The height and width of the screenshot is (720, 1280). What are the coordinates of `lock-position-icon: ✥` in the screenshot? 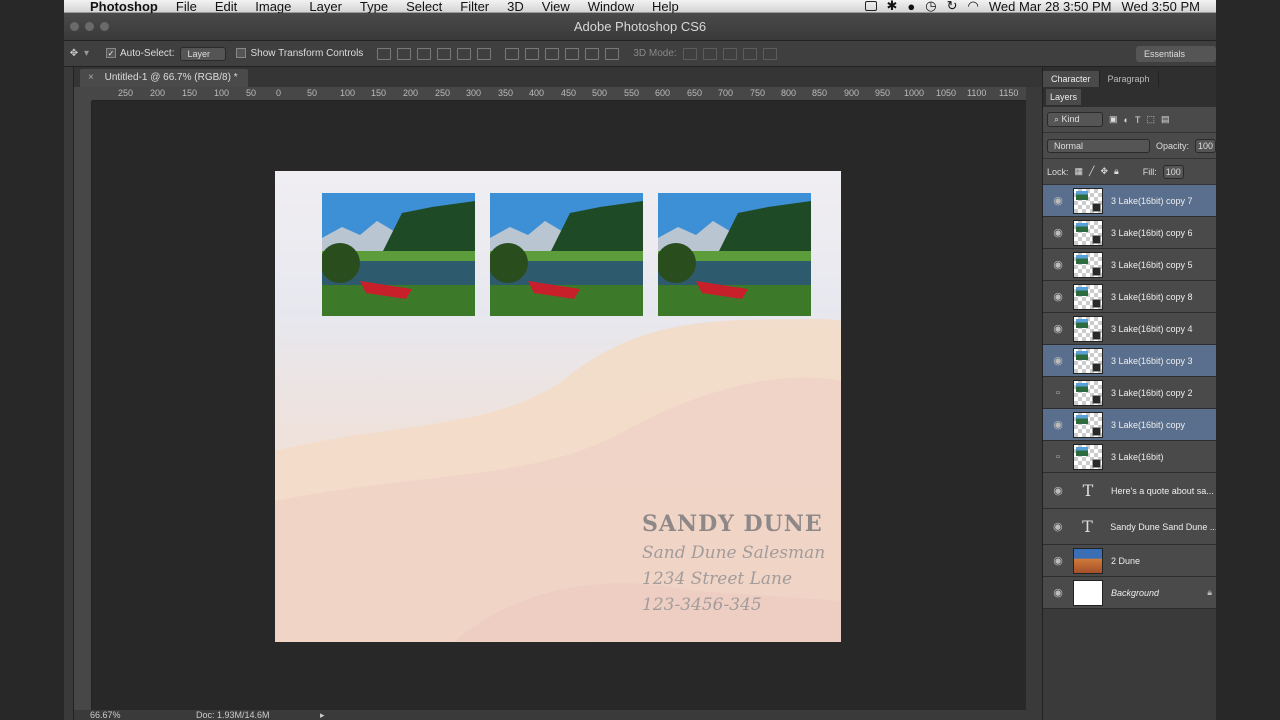 It's located at (1104, 171).